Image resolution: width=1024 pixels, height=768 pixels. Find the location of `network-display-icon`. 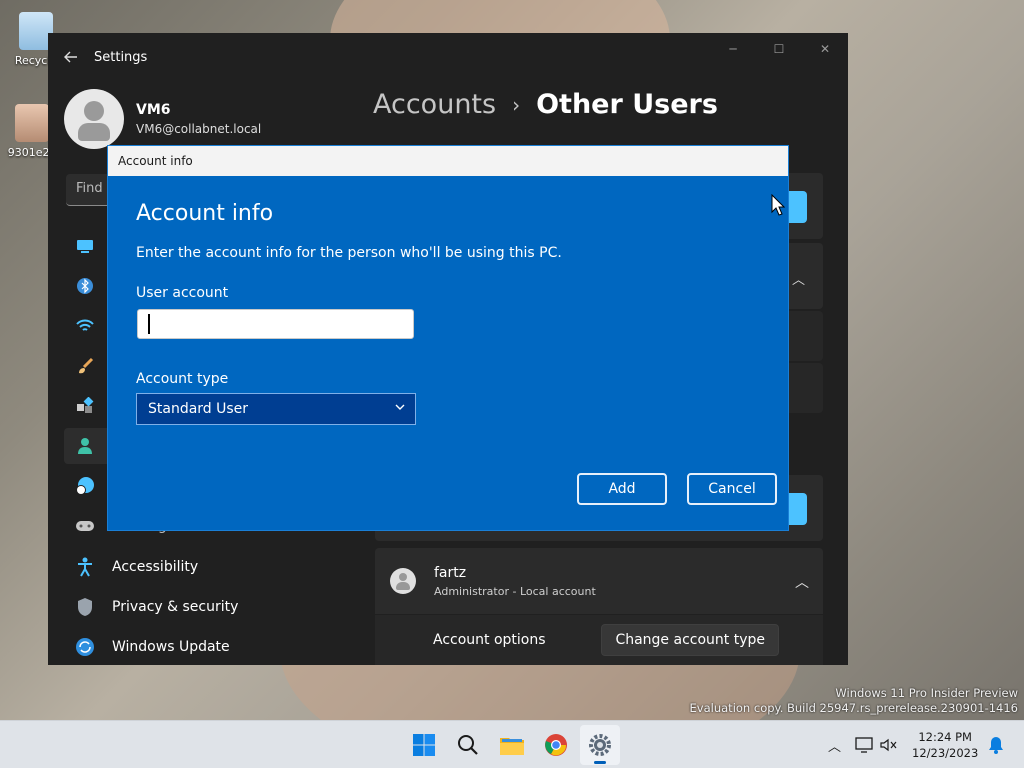

network-display-icon is located at coordinates (864, 745).